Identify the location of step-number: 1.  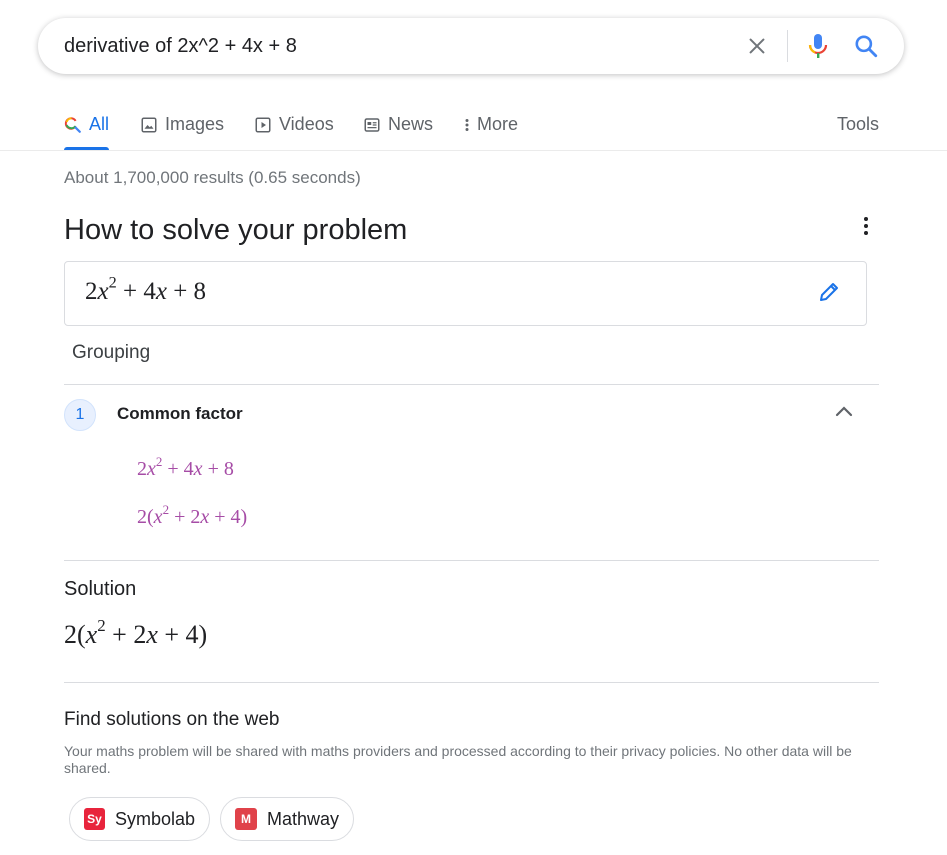
(80, 415).